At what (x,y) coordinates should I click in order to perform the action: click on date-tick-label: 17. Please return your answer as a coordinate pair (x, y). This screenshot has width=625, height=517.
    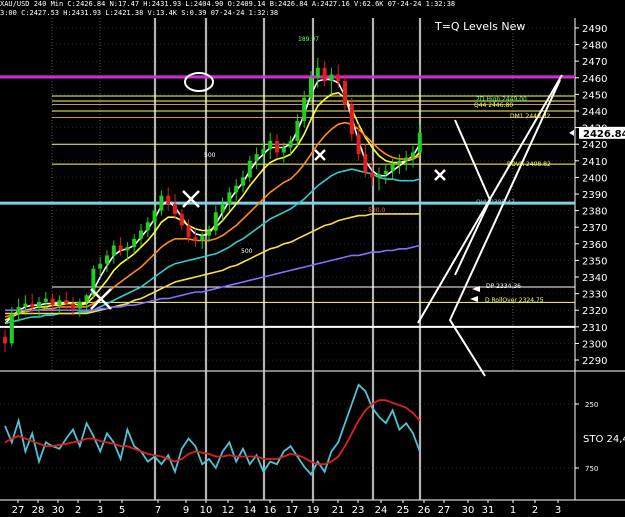
    Looking at the image, I should click on (292, 510).